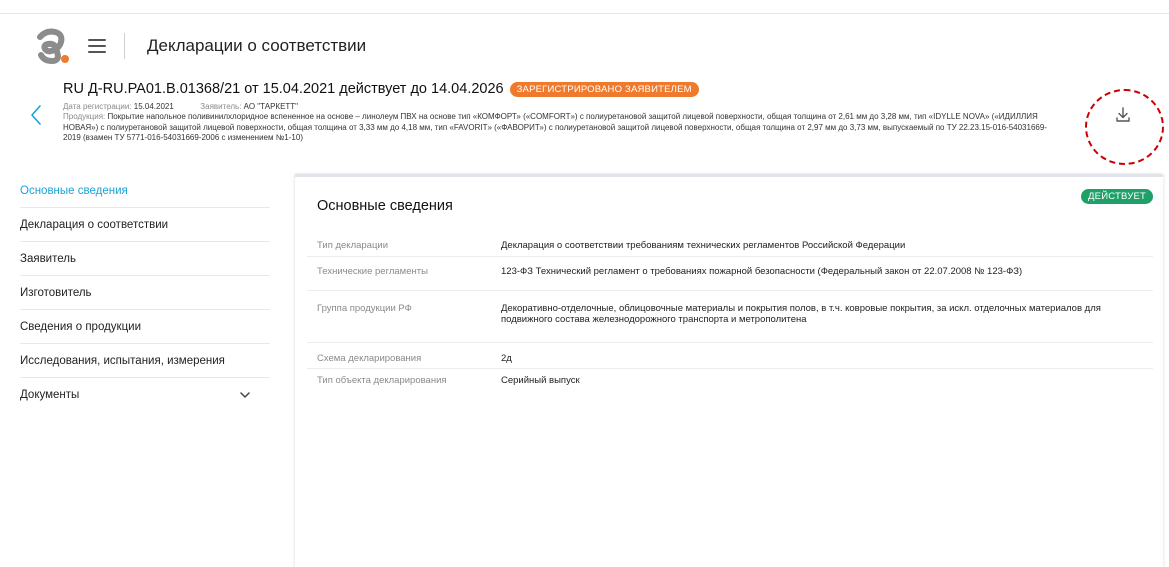 This screenshot has height=567, width=1169. What do you see at coordinates (74, 190) in the screenshot?
I see `sidebar-item-label: Основные сведения` at bounding box center [74, 190].